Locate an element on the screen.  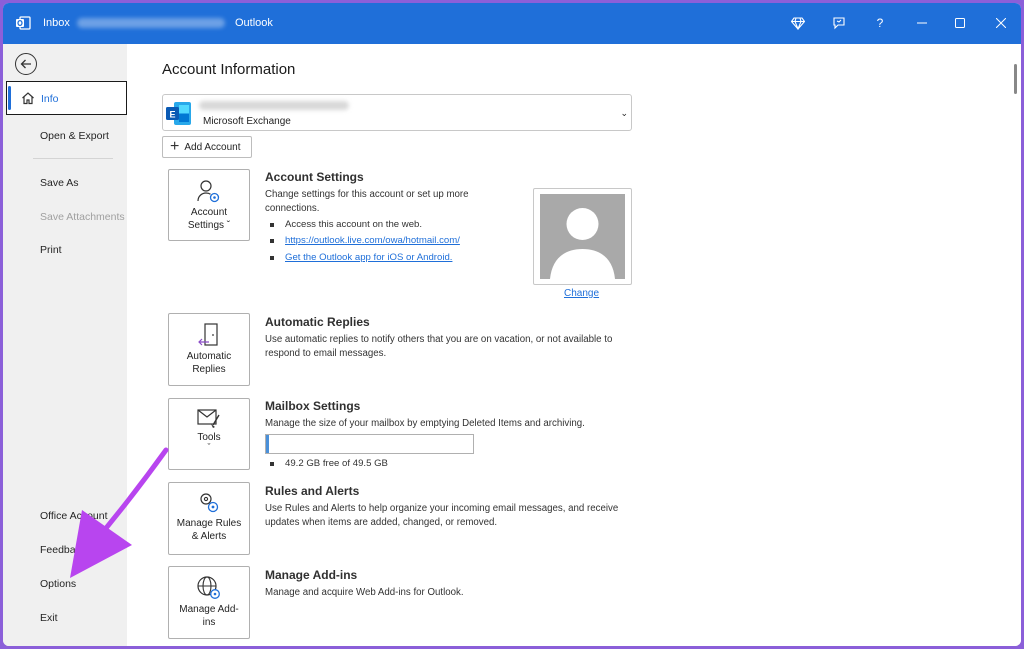
account-type: Microsoft Exchange is located at coordinates (247, 121).